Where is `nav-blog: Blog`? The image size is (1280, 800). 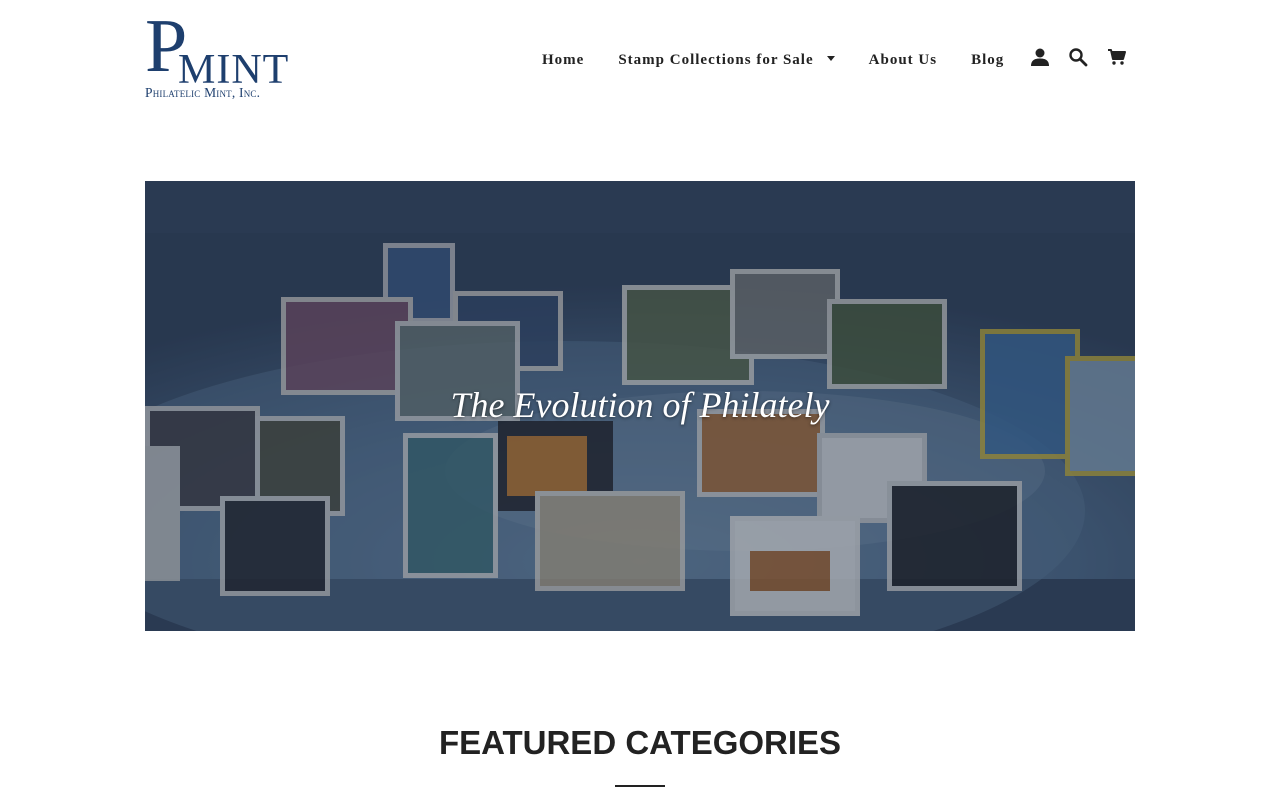
nav-blog: Blog is located at coordinates (987, 60).